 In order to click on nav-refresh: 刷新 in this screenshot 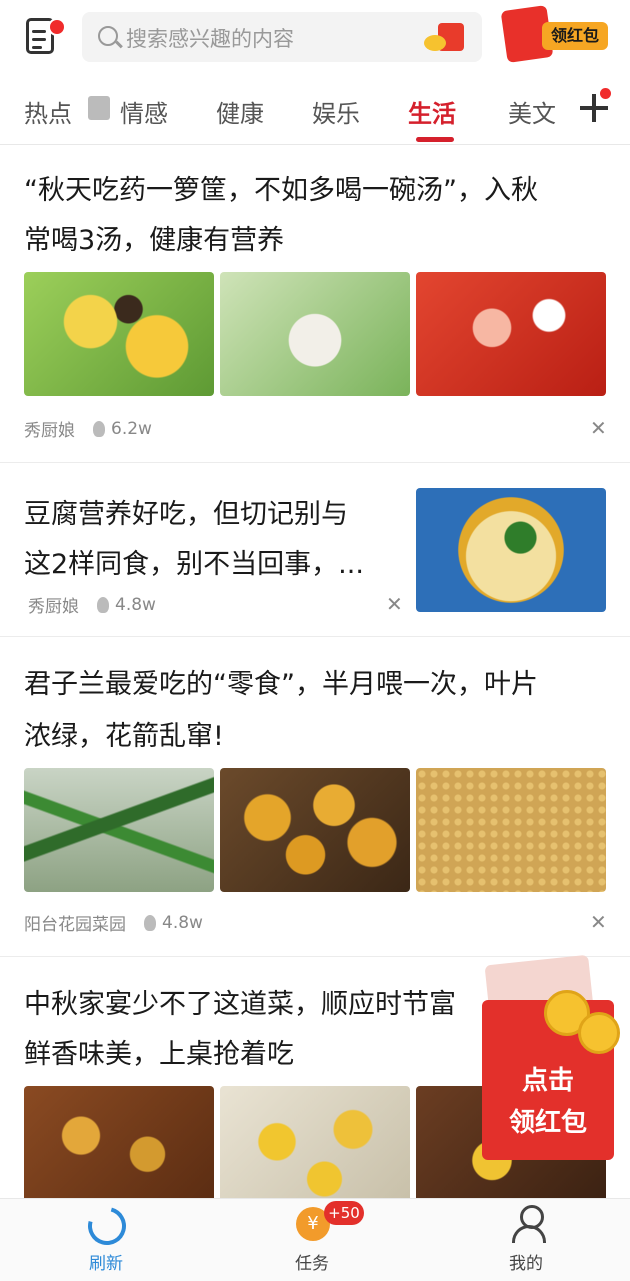, I will do `click(106, 1240)`.